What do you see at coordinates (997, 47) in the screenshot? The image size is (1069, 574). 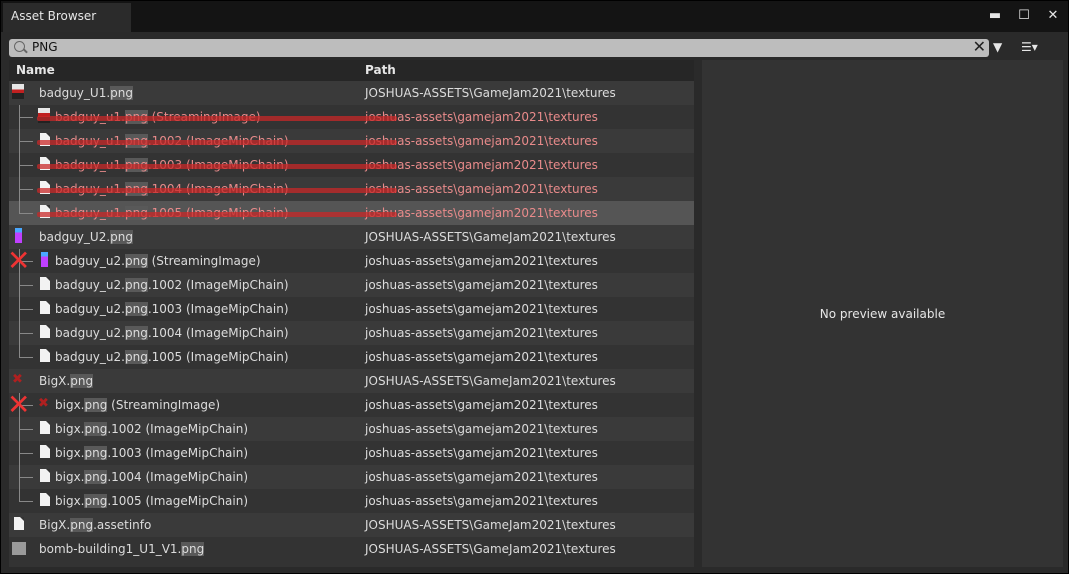 I see `filter-icon: ▼` at bounding box center [997, 47].